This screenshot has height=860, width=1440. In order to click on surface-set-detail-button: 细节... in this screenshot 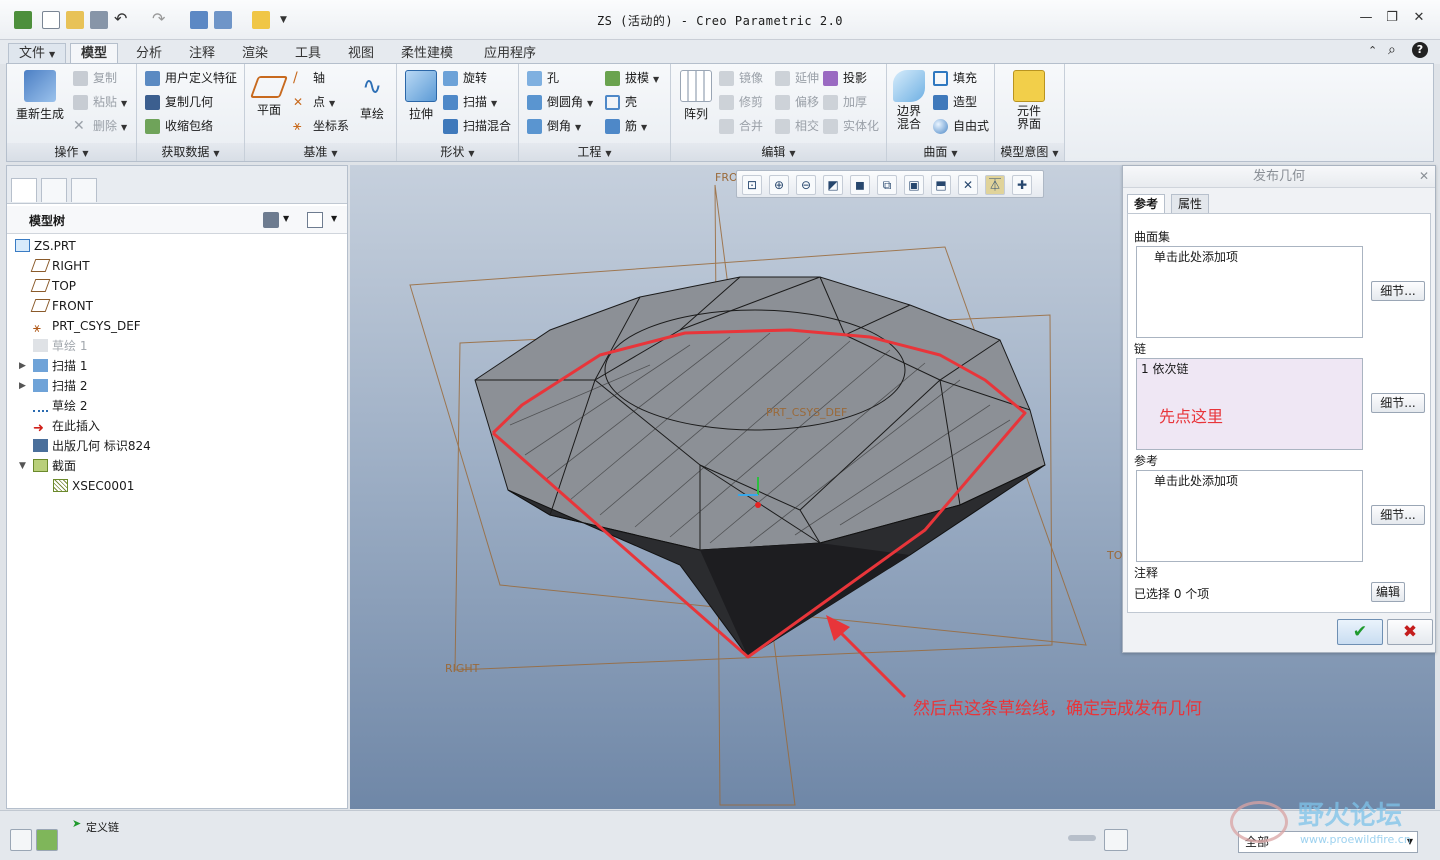, I will do `click(1398, 291)`.